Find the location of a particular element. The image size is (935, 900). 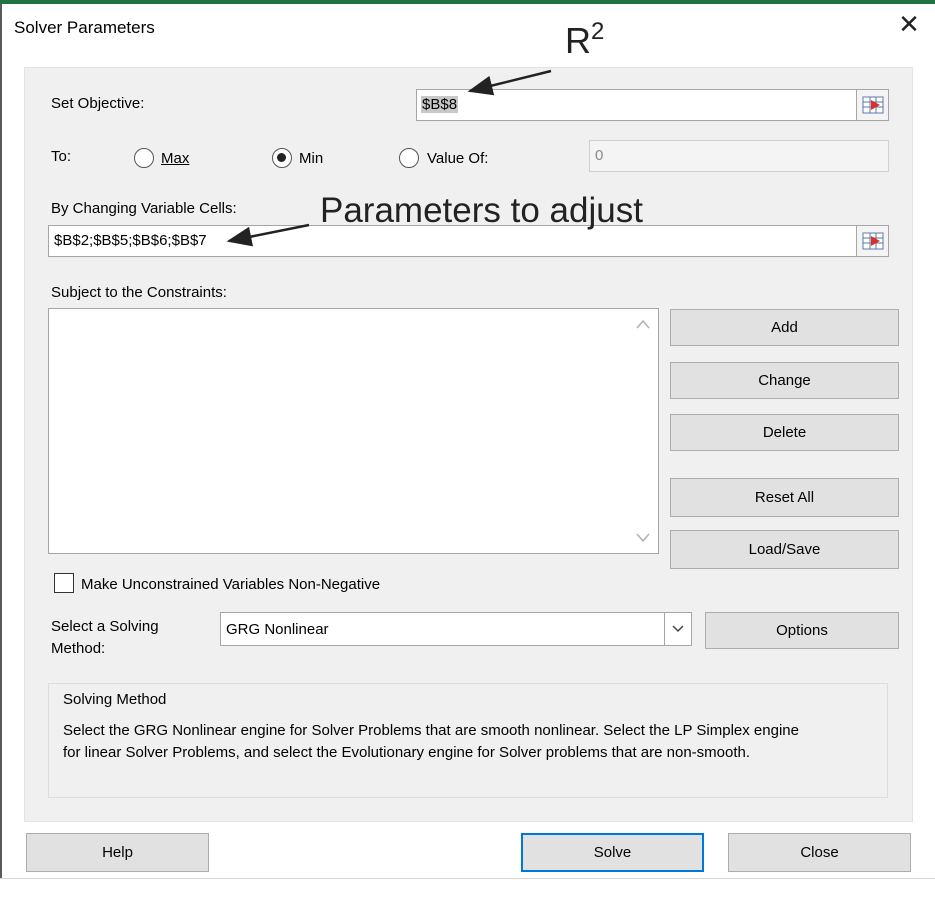

arrow-to-objective is located at coordinates (509, 82).